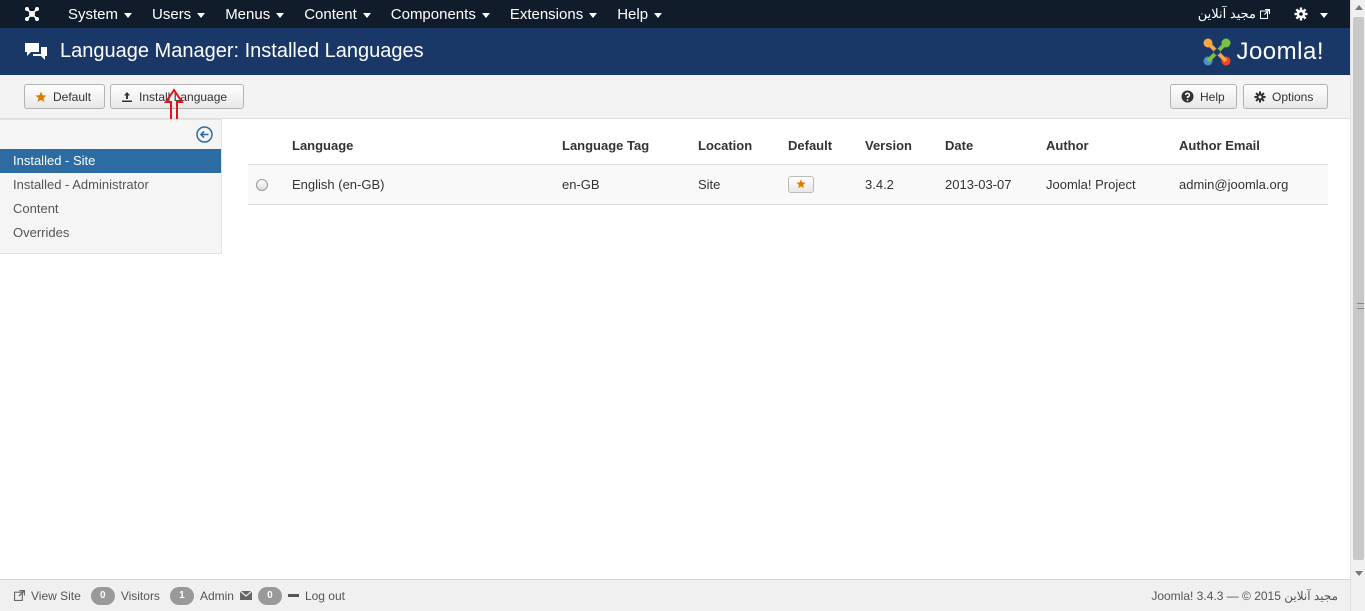 This screenshot has width=1365, height=611. What do you see at coordinates (1253, 184) in the screenshot?
I see `author-email-cell: admin@joomla.org` at bounding box center [1253, 184].